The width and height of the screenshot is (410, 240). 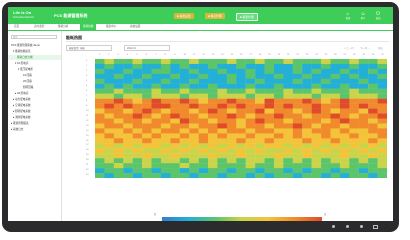 I want to click on tree-item: ▸ 2# 配电房, so click(x=21, y=93).